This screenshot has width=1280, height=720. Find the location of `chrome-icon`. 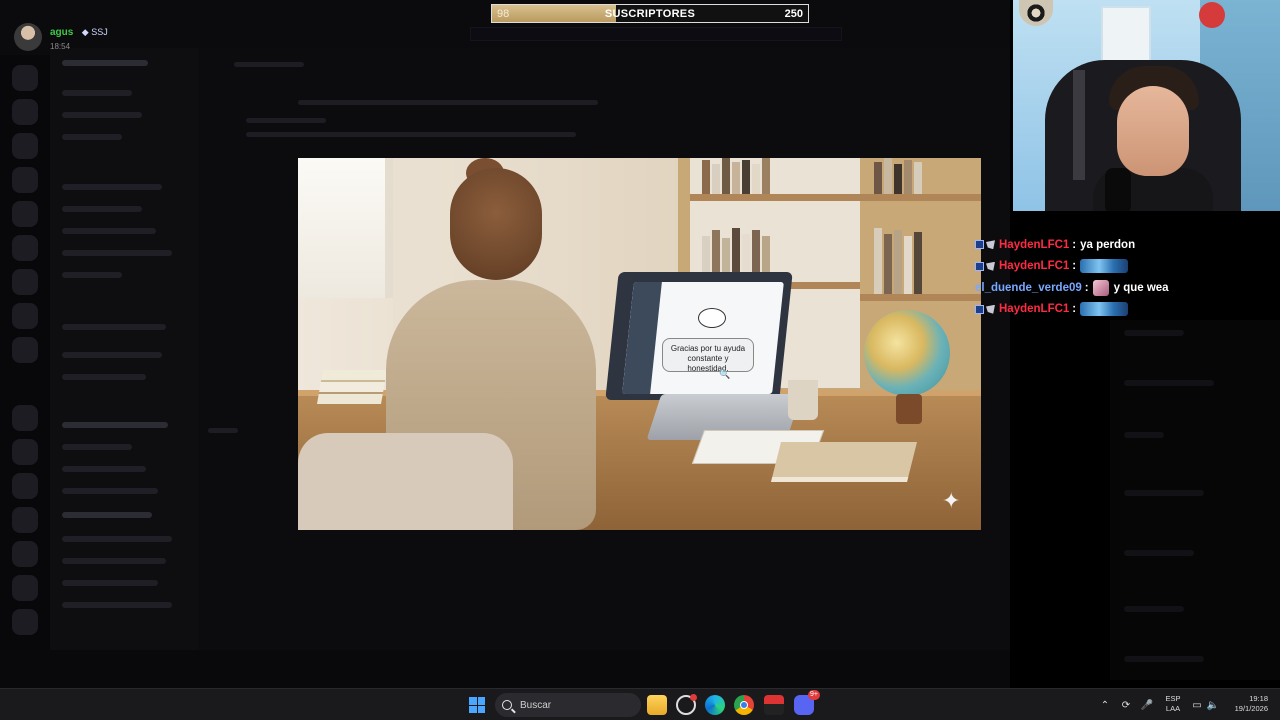

chrome-icon is located at coordinates (744, 705).